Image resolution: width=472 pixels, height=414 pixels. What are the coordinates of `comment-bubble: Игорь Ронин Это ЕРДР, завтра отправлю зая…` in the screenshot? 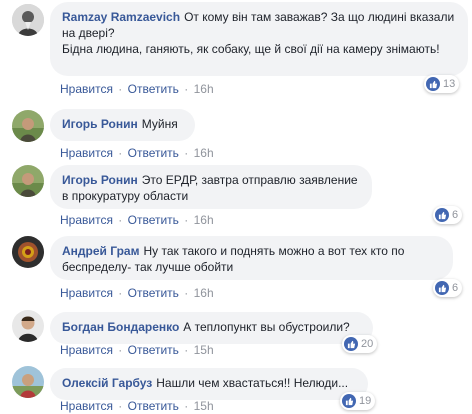 It's located at (211, 187).